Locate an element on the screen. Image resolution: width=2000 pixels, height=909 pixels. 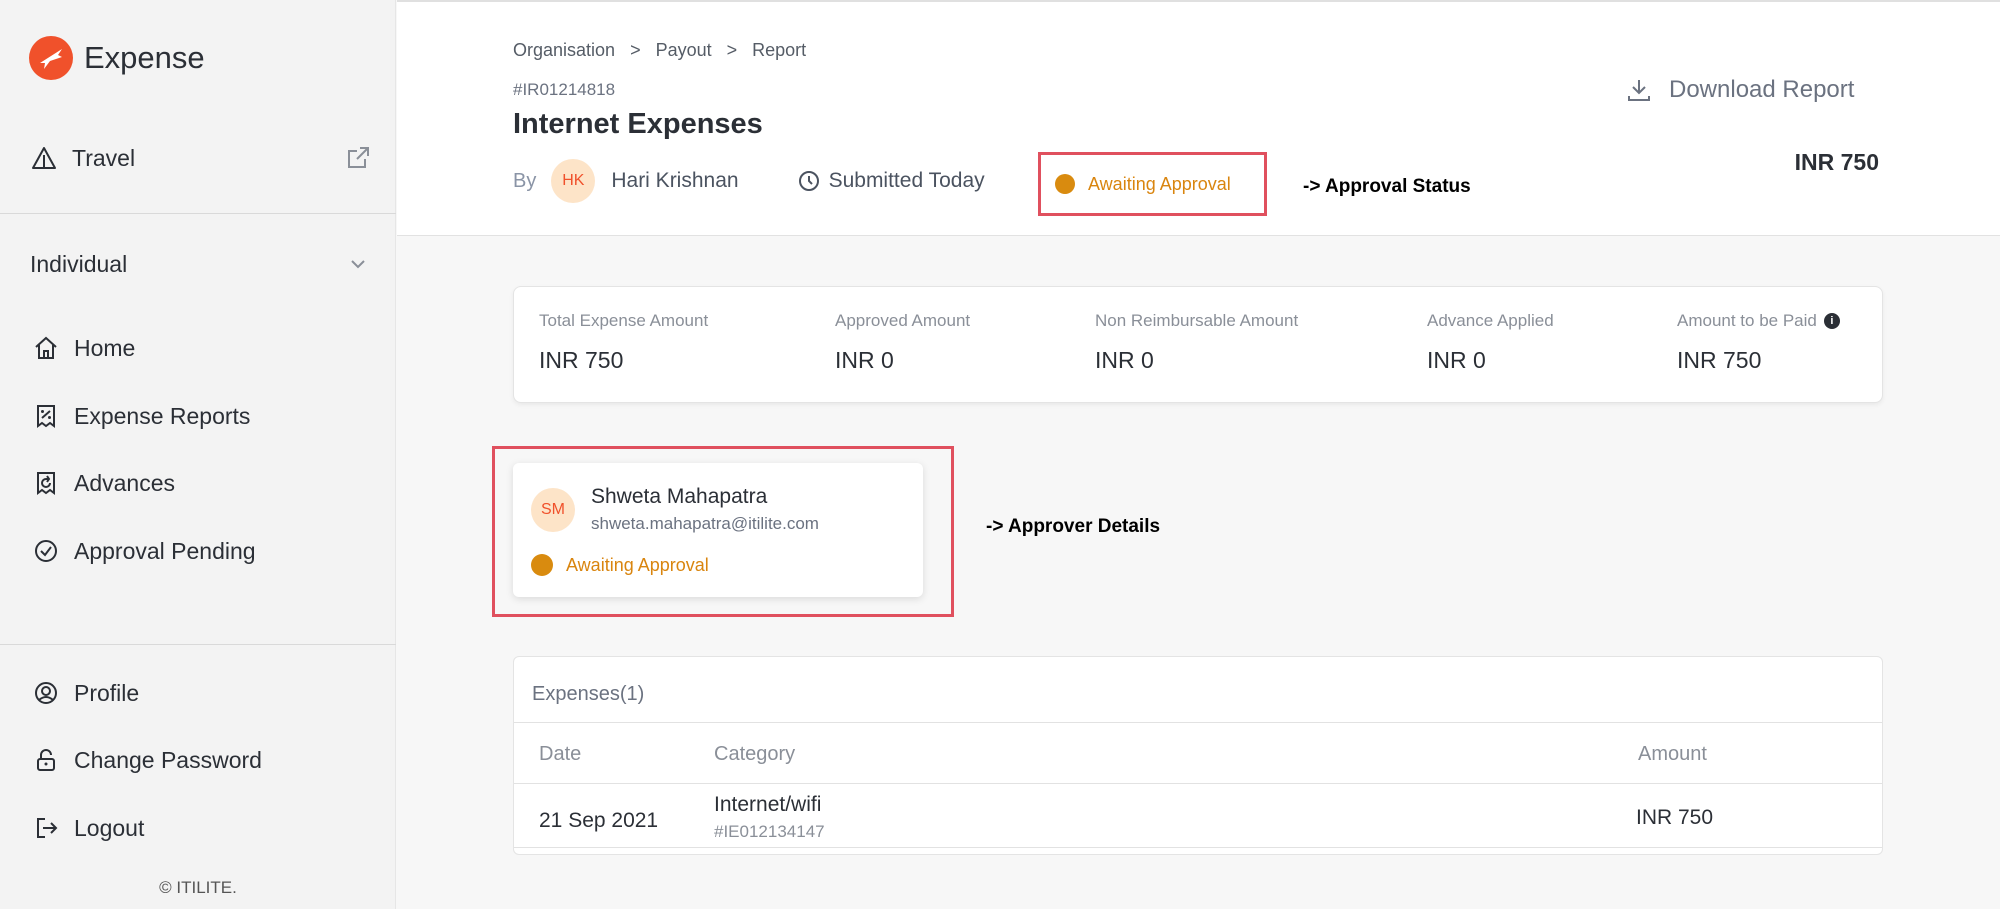
summary-non-reimbursable: Non Reimbursable Amount INR 0 is located at coordinates (1196, 342).